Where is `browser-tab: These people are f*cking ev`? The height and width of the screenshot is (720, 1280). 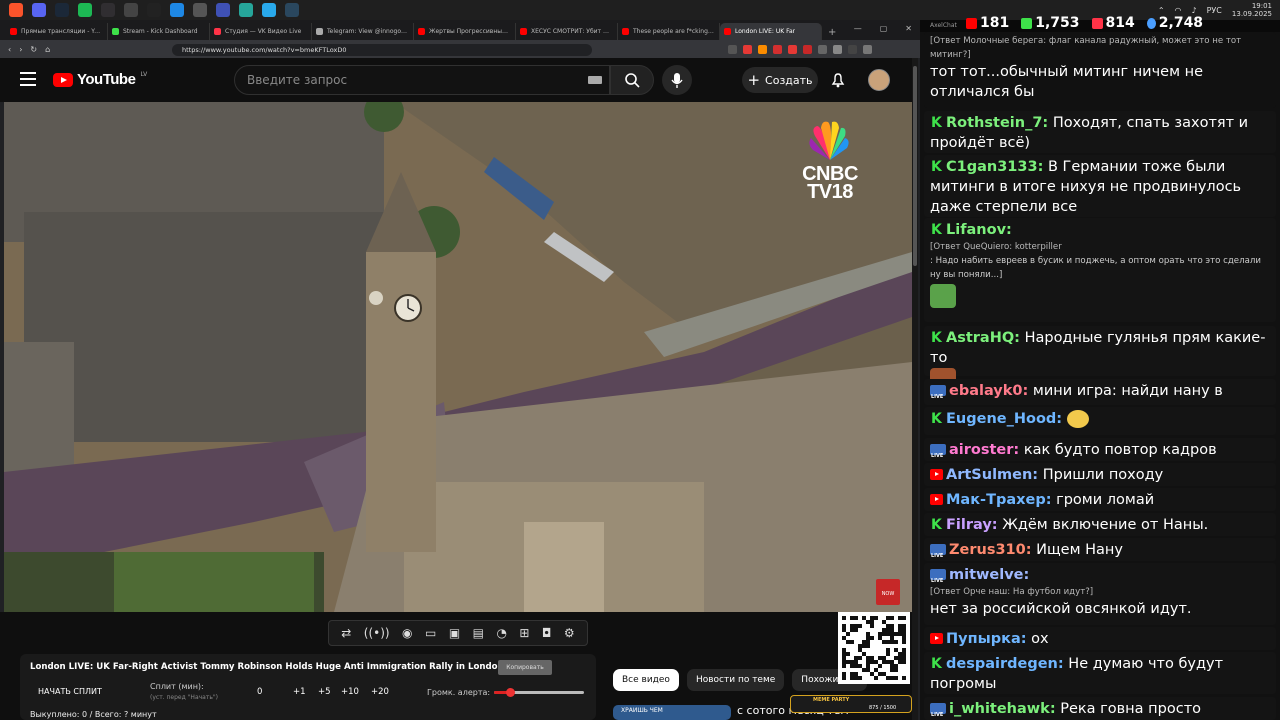 browser-tab: These people are f*cking ev is located at coordinates (669, 31).